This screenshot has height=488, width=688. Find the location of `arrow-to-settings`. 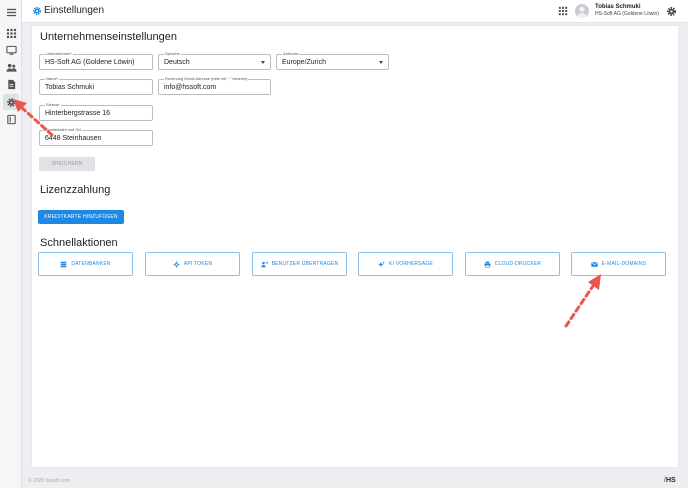

arrow-to-settings is located at coordinates (36, 120).